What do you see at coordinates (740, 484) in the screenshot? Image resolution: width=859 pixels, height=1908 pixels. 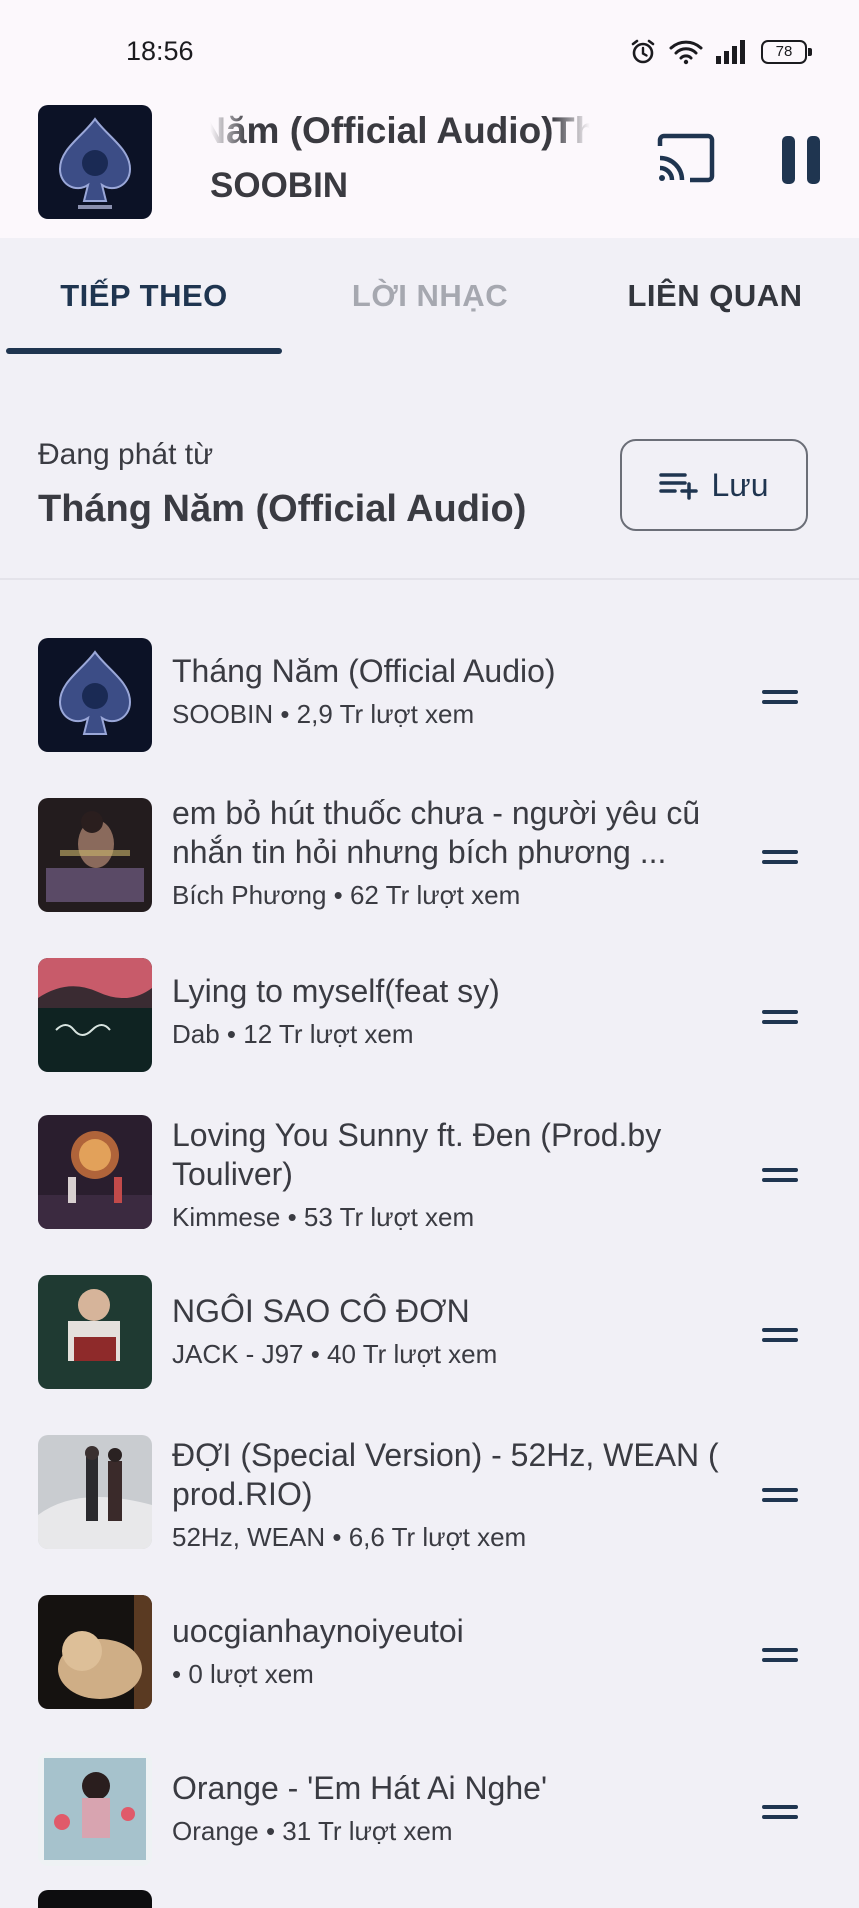 I see `save-button-label: Lưu` at bounding box center [740, 484].